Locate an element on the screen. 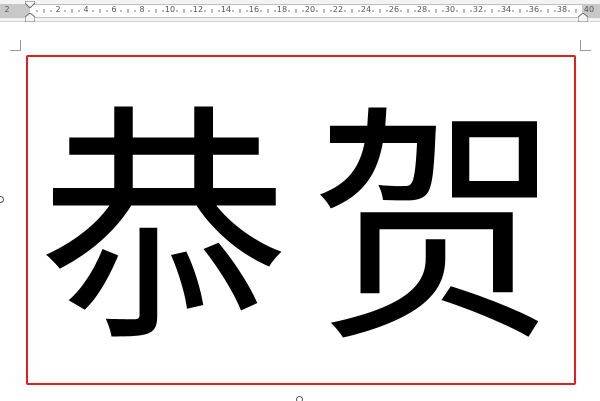 Image resolution: width=600 pixels, height=401 pixels. ruler-number: 26 is located at coordinates (394, 9).